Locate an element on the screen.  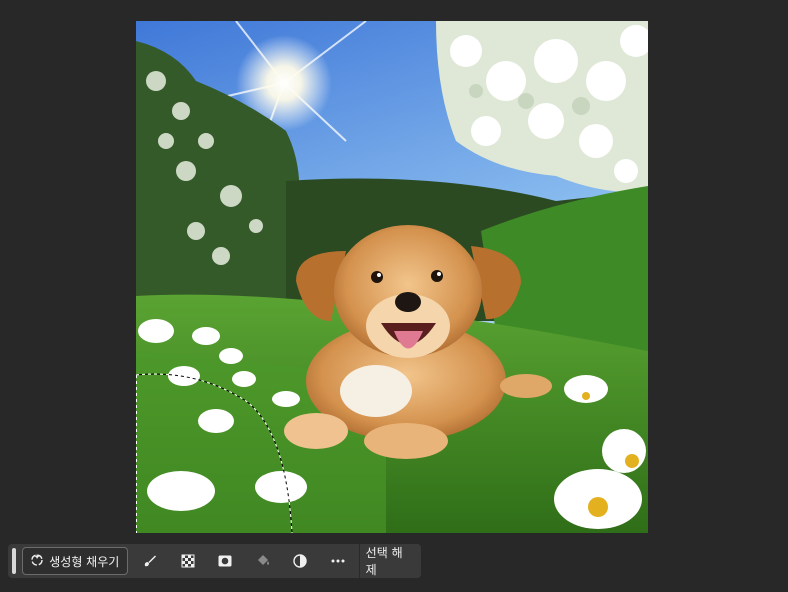
deselect-button: 선택 해제 is located at coordinates (390, 561).